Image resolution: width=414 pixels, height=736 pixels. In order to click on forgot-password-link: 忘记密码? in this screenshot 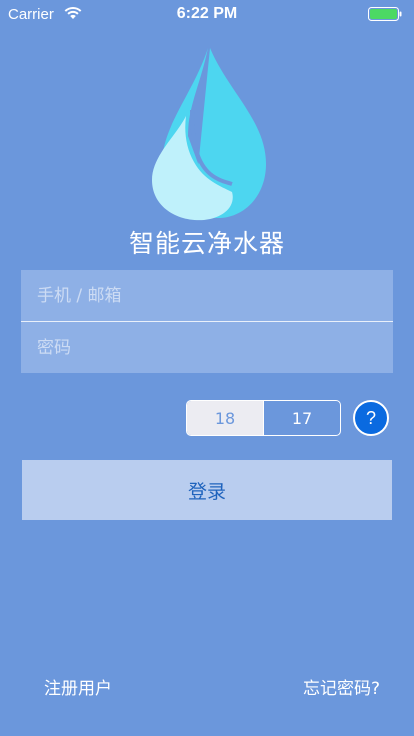, I will do `click(341, 686)`.